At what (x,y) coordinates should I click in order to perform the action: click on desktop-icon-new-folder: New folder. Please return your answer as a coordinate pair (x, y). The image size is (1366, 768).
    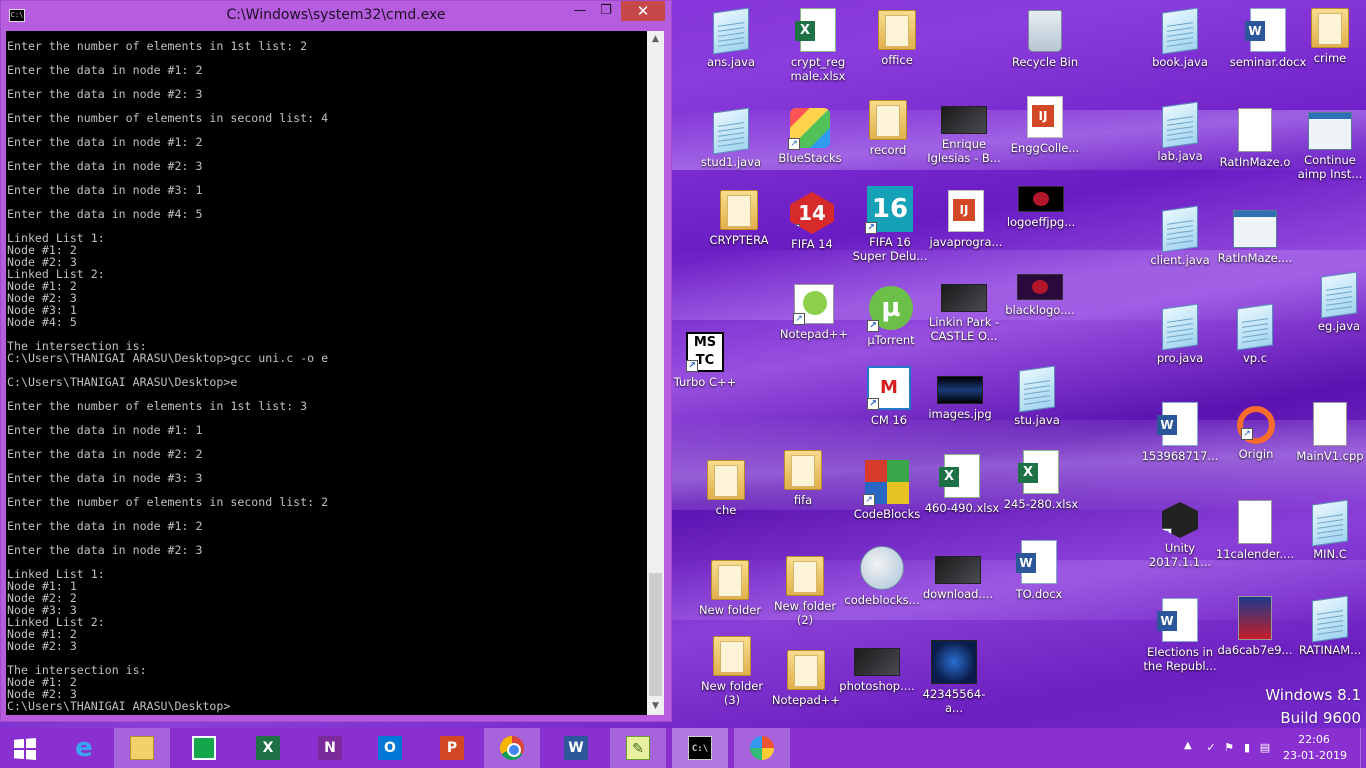
    Looking at the image, I should click on (730, 588).